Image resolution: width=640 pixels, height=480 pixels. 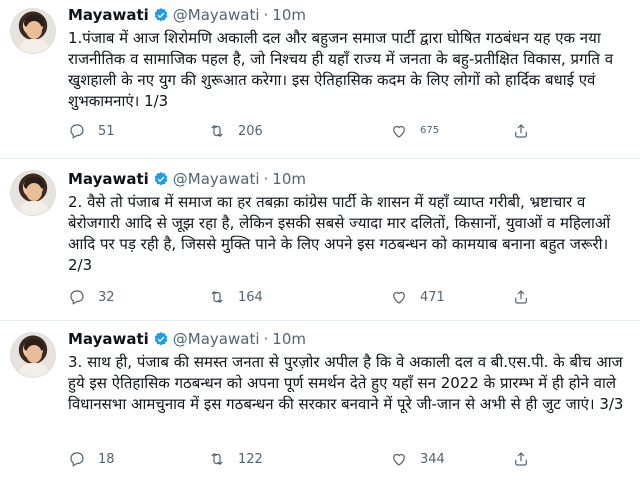 What do you see at coordinates (430, 130) in the screenshot?
I see `like-count: 675` at bounding box center [430, 130].